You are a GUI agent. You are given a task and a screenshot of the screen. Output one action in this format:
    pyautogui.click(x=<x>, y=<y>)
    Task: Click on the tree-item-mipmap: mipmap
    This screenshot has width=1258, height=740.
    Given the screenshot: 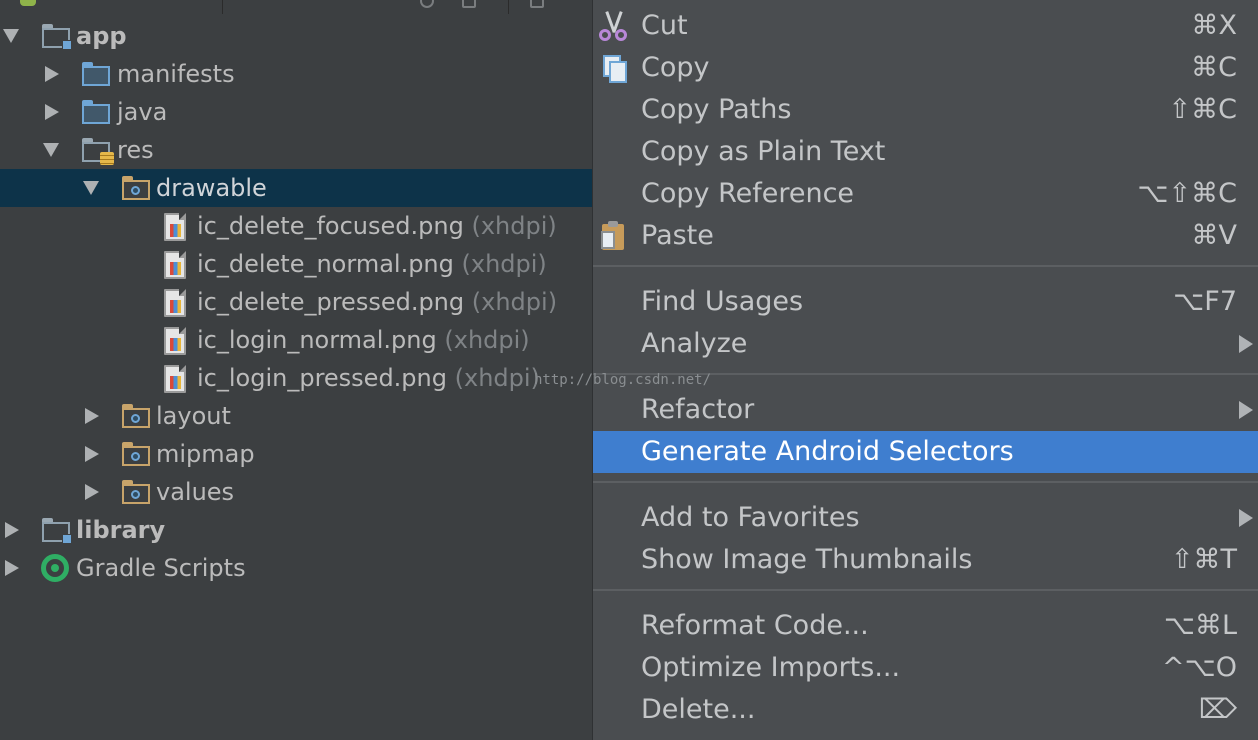 What is the action you would take?
    pyautogui.click(x=296, y=454)
    